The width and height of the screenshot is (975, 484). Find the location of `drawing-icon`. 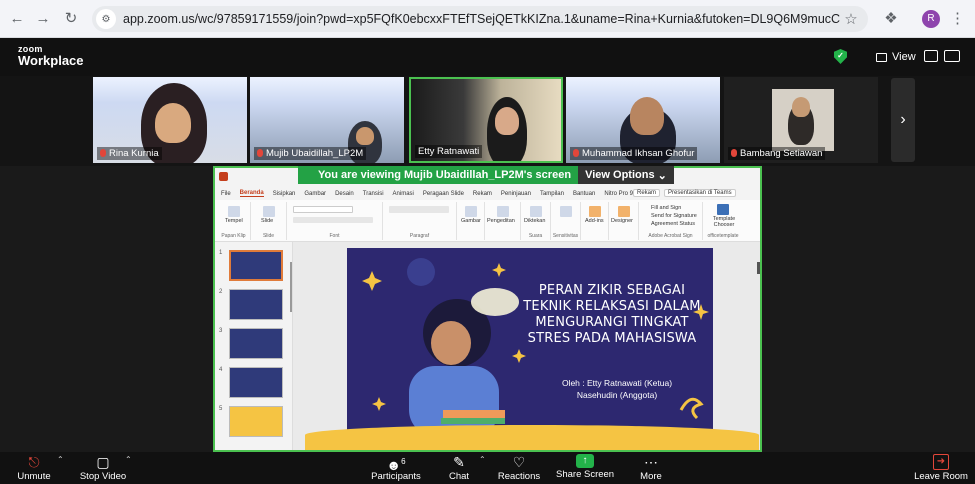

drawing-icon is located at coordinates (471, 211).